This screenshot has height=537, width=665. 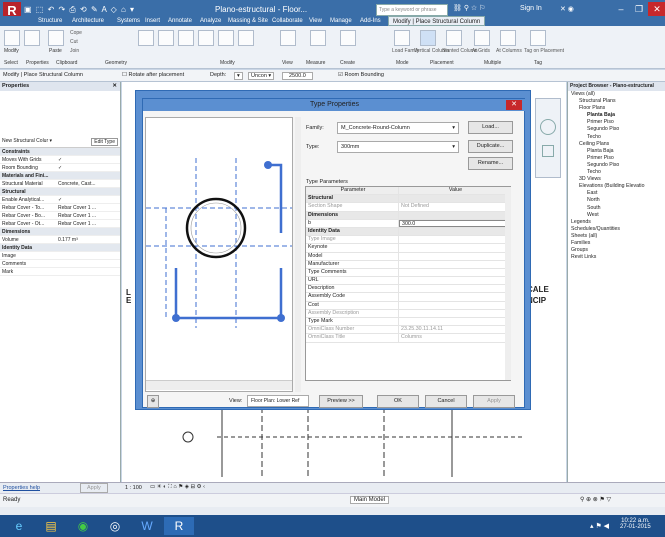 I want to click on property-group: Dimensions, so click(x=60, y=232).